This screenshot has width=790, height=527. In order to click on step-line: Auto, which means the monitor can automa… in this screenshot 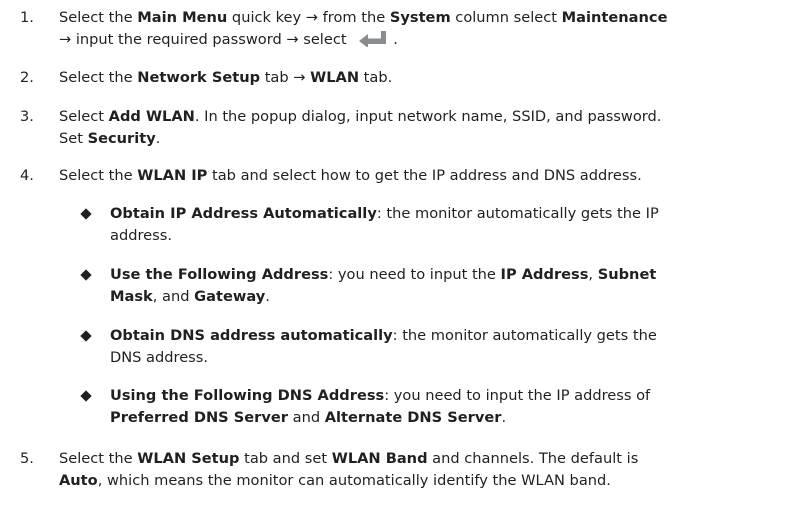, I will do `click(417, 481)`.